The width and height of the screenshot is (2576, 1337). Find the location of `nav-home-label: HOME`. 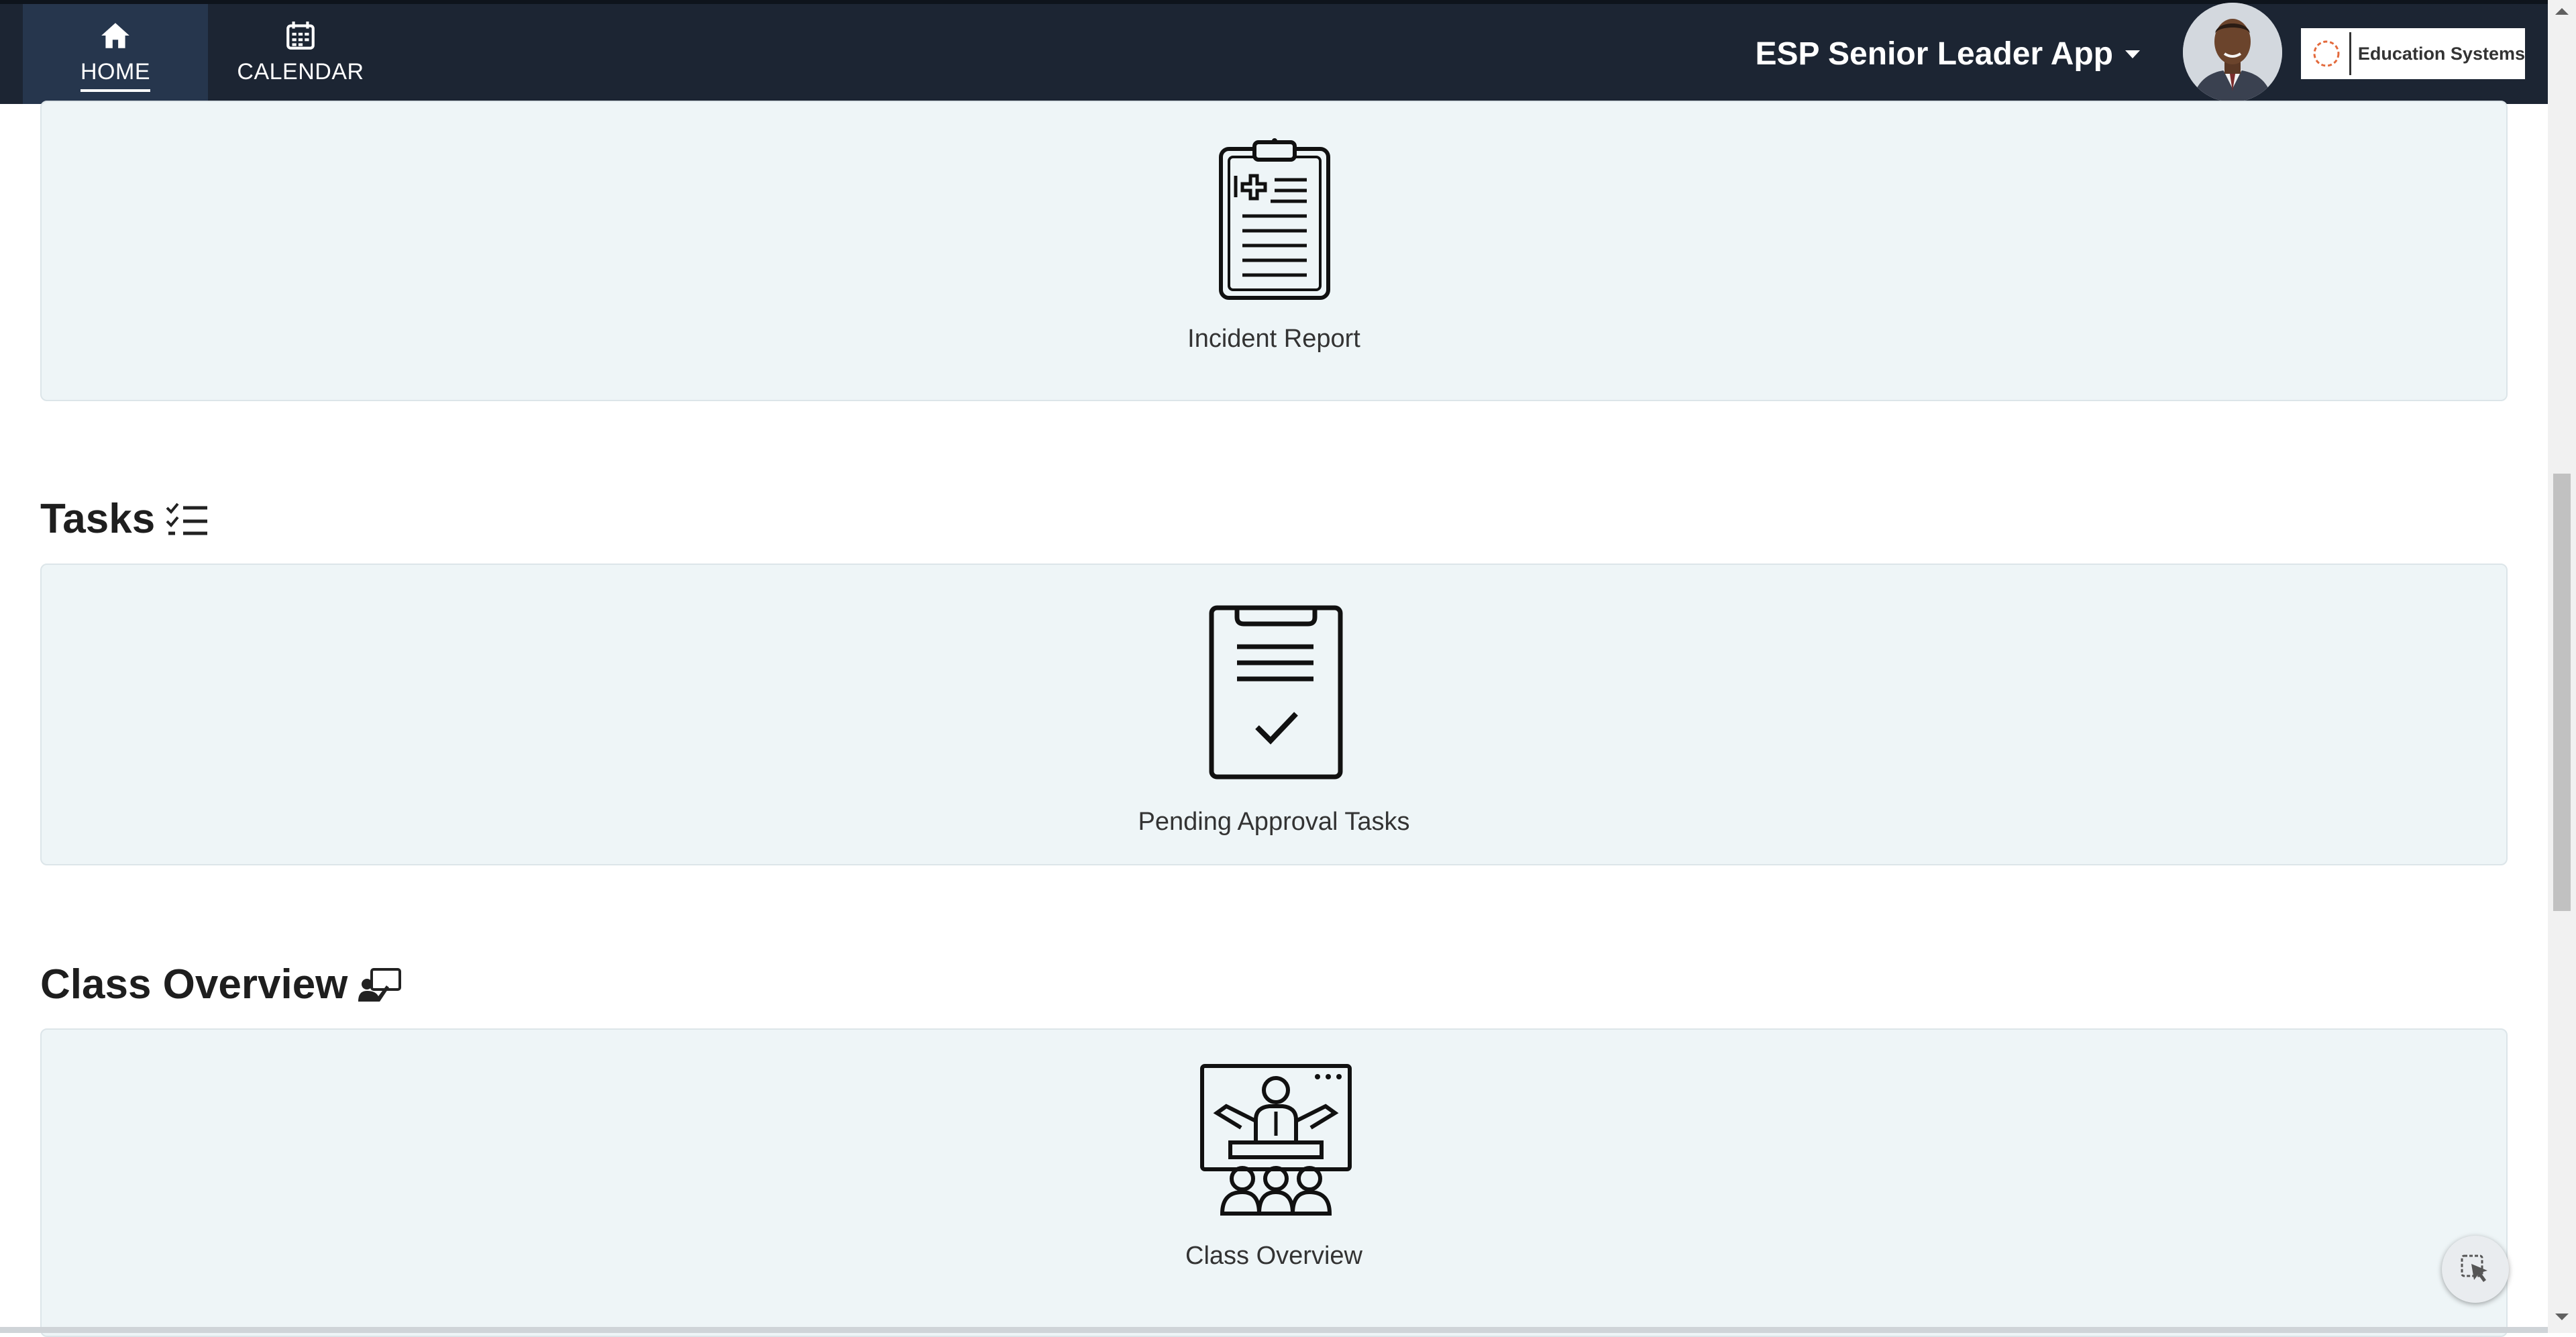

nav-home-label: HOME is located at coordinates (115, 75).